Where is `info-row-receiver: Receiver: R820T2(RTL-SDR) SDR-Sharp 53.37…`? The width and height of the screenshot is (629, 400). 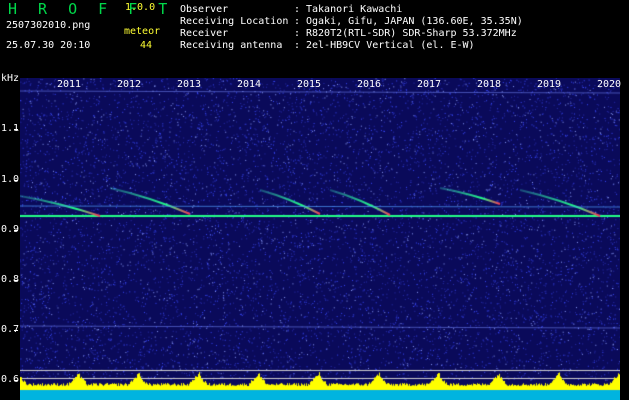 info-row-receiver: Receiver: R820T2(RTL-SDR) SDR-Sharp 53.37… is located at coordinates (348, 33).